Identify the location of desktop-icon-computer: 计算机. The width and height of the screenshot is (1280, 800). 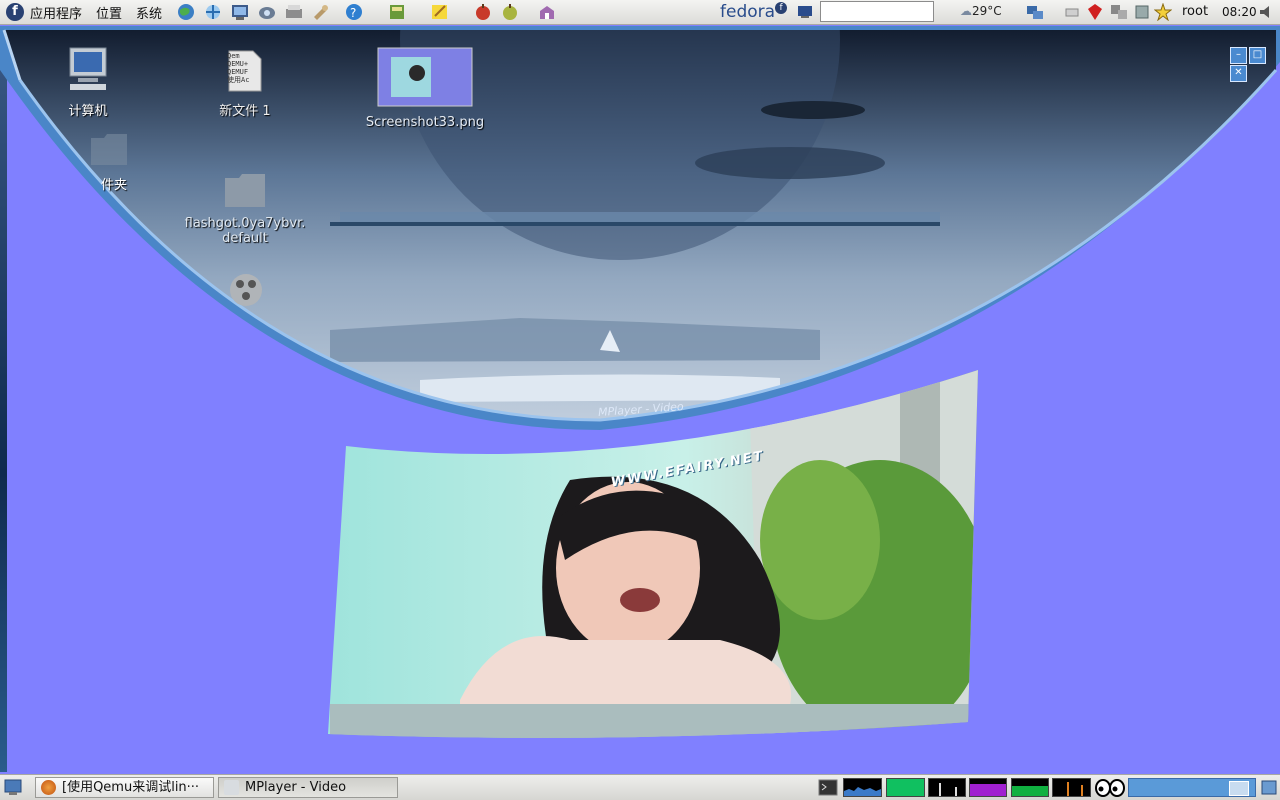
(88, 82).